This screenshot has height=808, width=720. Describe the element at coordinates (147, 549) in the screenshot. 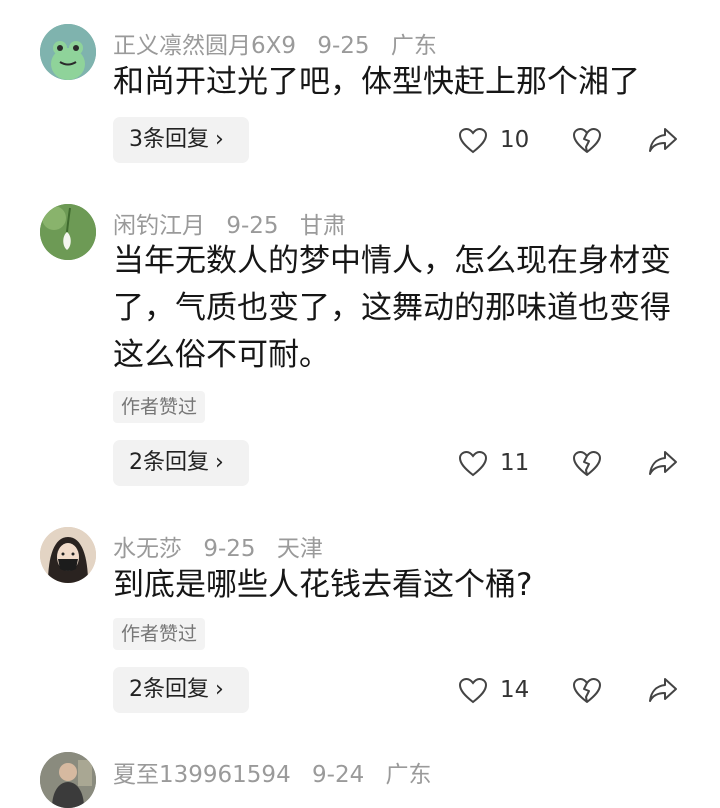

I see `username: 水无莎` at that location.